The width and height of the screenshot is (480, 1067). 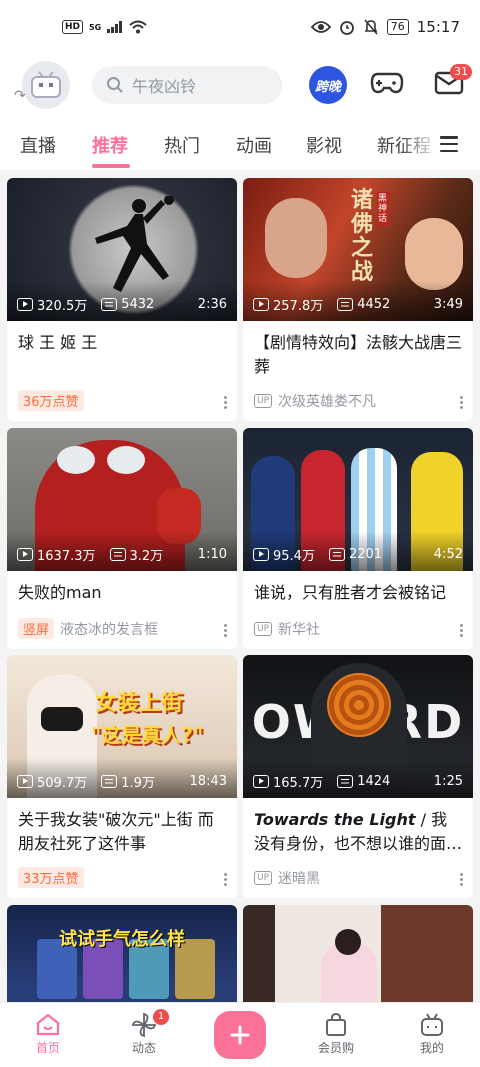 What do you see at coordinates (346, 28) in the screenshot?
I see `alarm-icon` at bounding box center [346, 28].